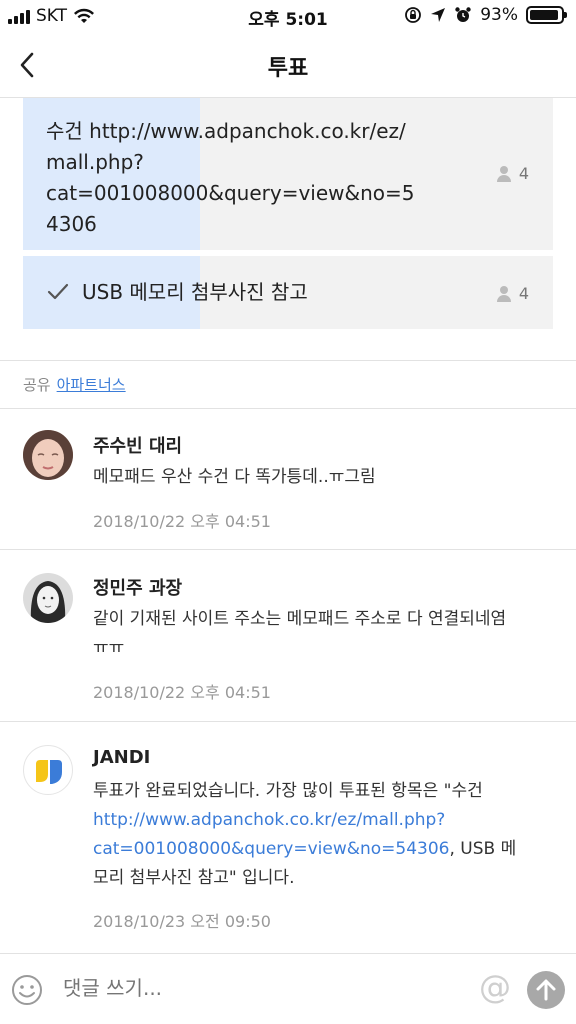 The image size is (576, 1024). Describe the element at coordinates (288, 360) in the screenshot. I see `divider` at that location.